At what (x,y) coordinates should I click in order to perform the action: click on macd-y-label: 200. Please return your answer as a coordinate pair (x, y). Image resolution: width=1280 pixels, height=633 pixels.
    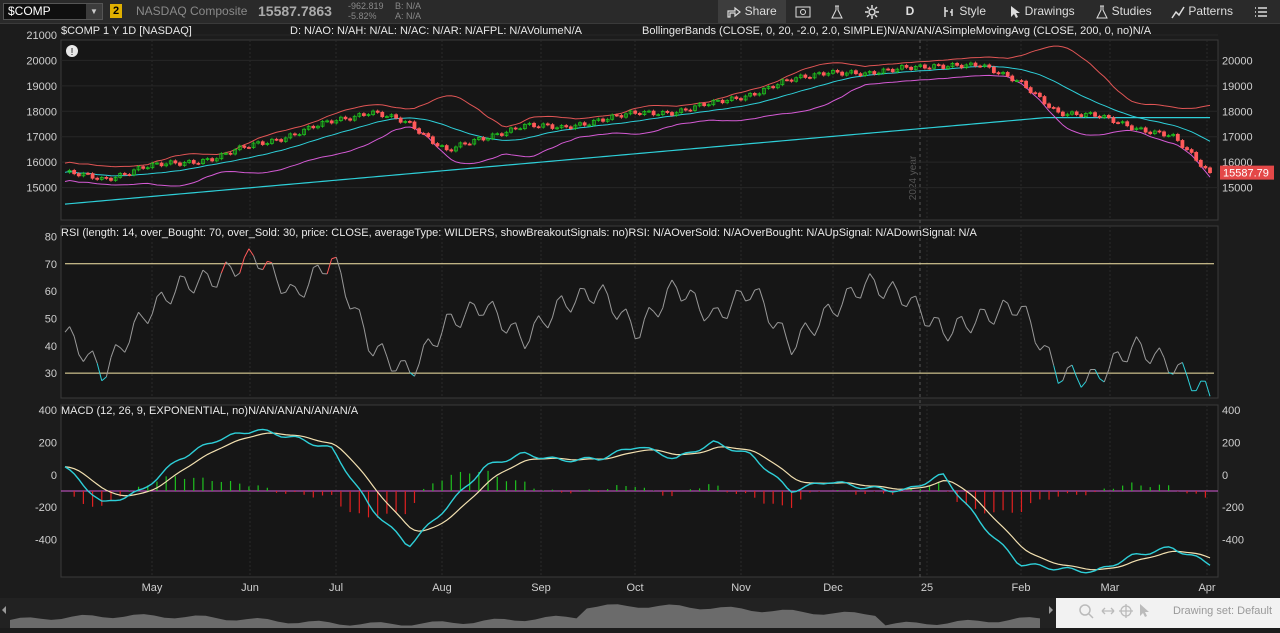
    Looking at the image, I should click on (48, 444).